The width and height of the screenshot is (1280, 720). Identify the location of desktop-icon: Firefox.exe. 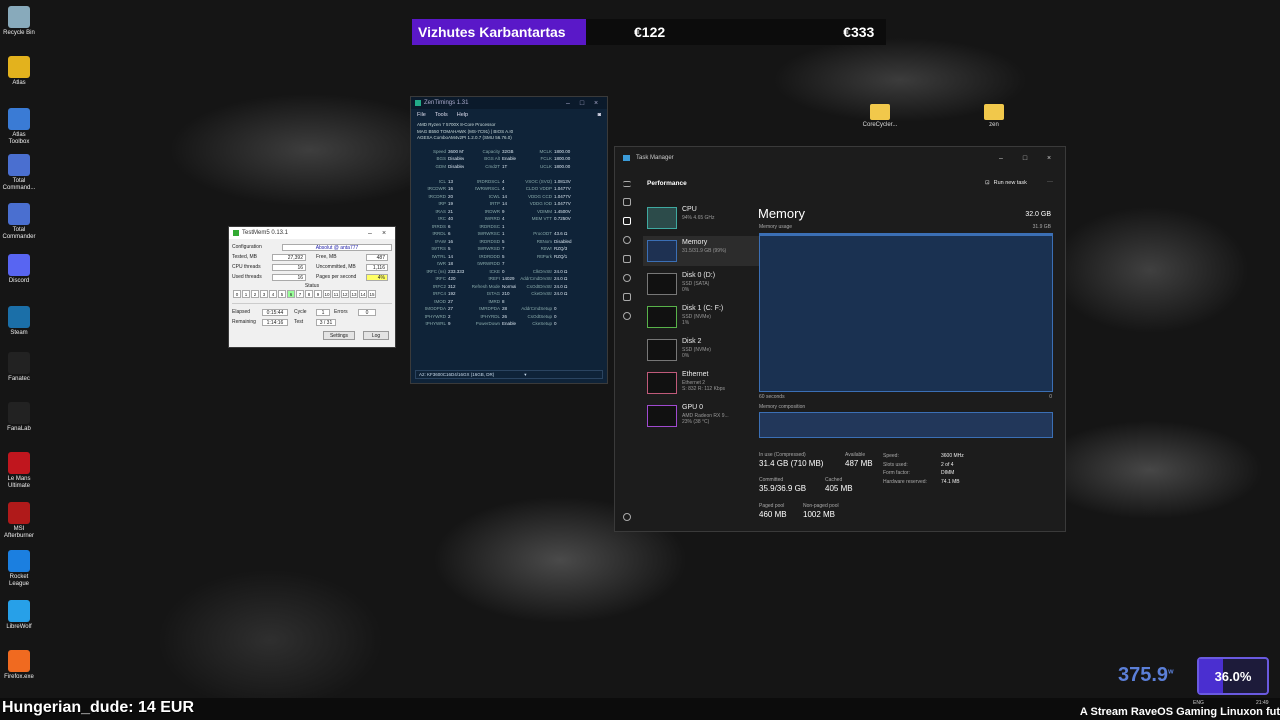
(19, 665).